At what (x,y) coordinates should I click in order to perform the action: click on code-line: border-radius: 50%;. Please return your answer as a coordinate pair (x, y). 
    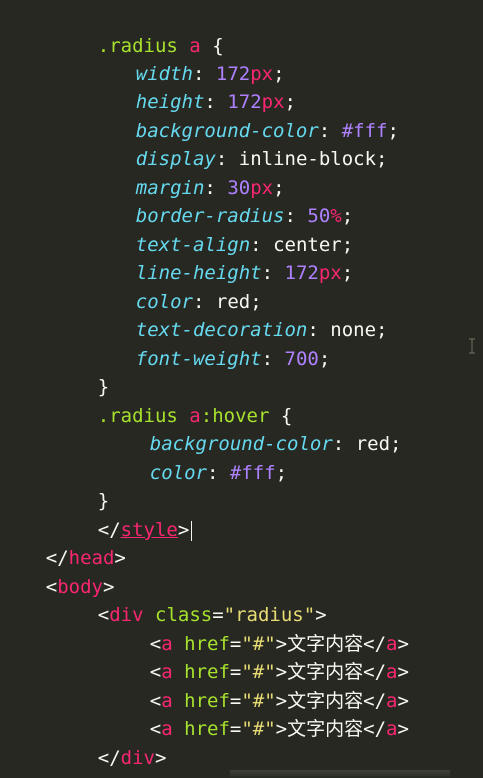
    Looking at the image, I should click on (221, 200).